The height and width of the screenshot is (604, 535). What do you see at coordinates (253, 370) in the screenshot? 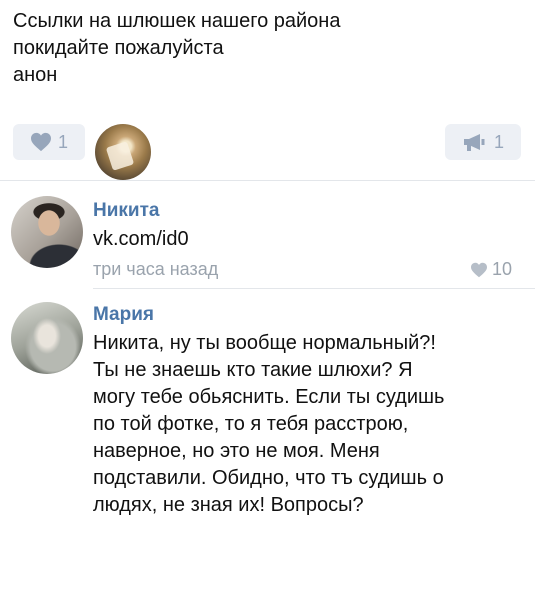
I see `comment-text-line: Ты не знаешь кто такие шлюхи? Я` at bounding box center [253, 370].